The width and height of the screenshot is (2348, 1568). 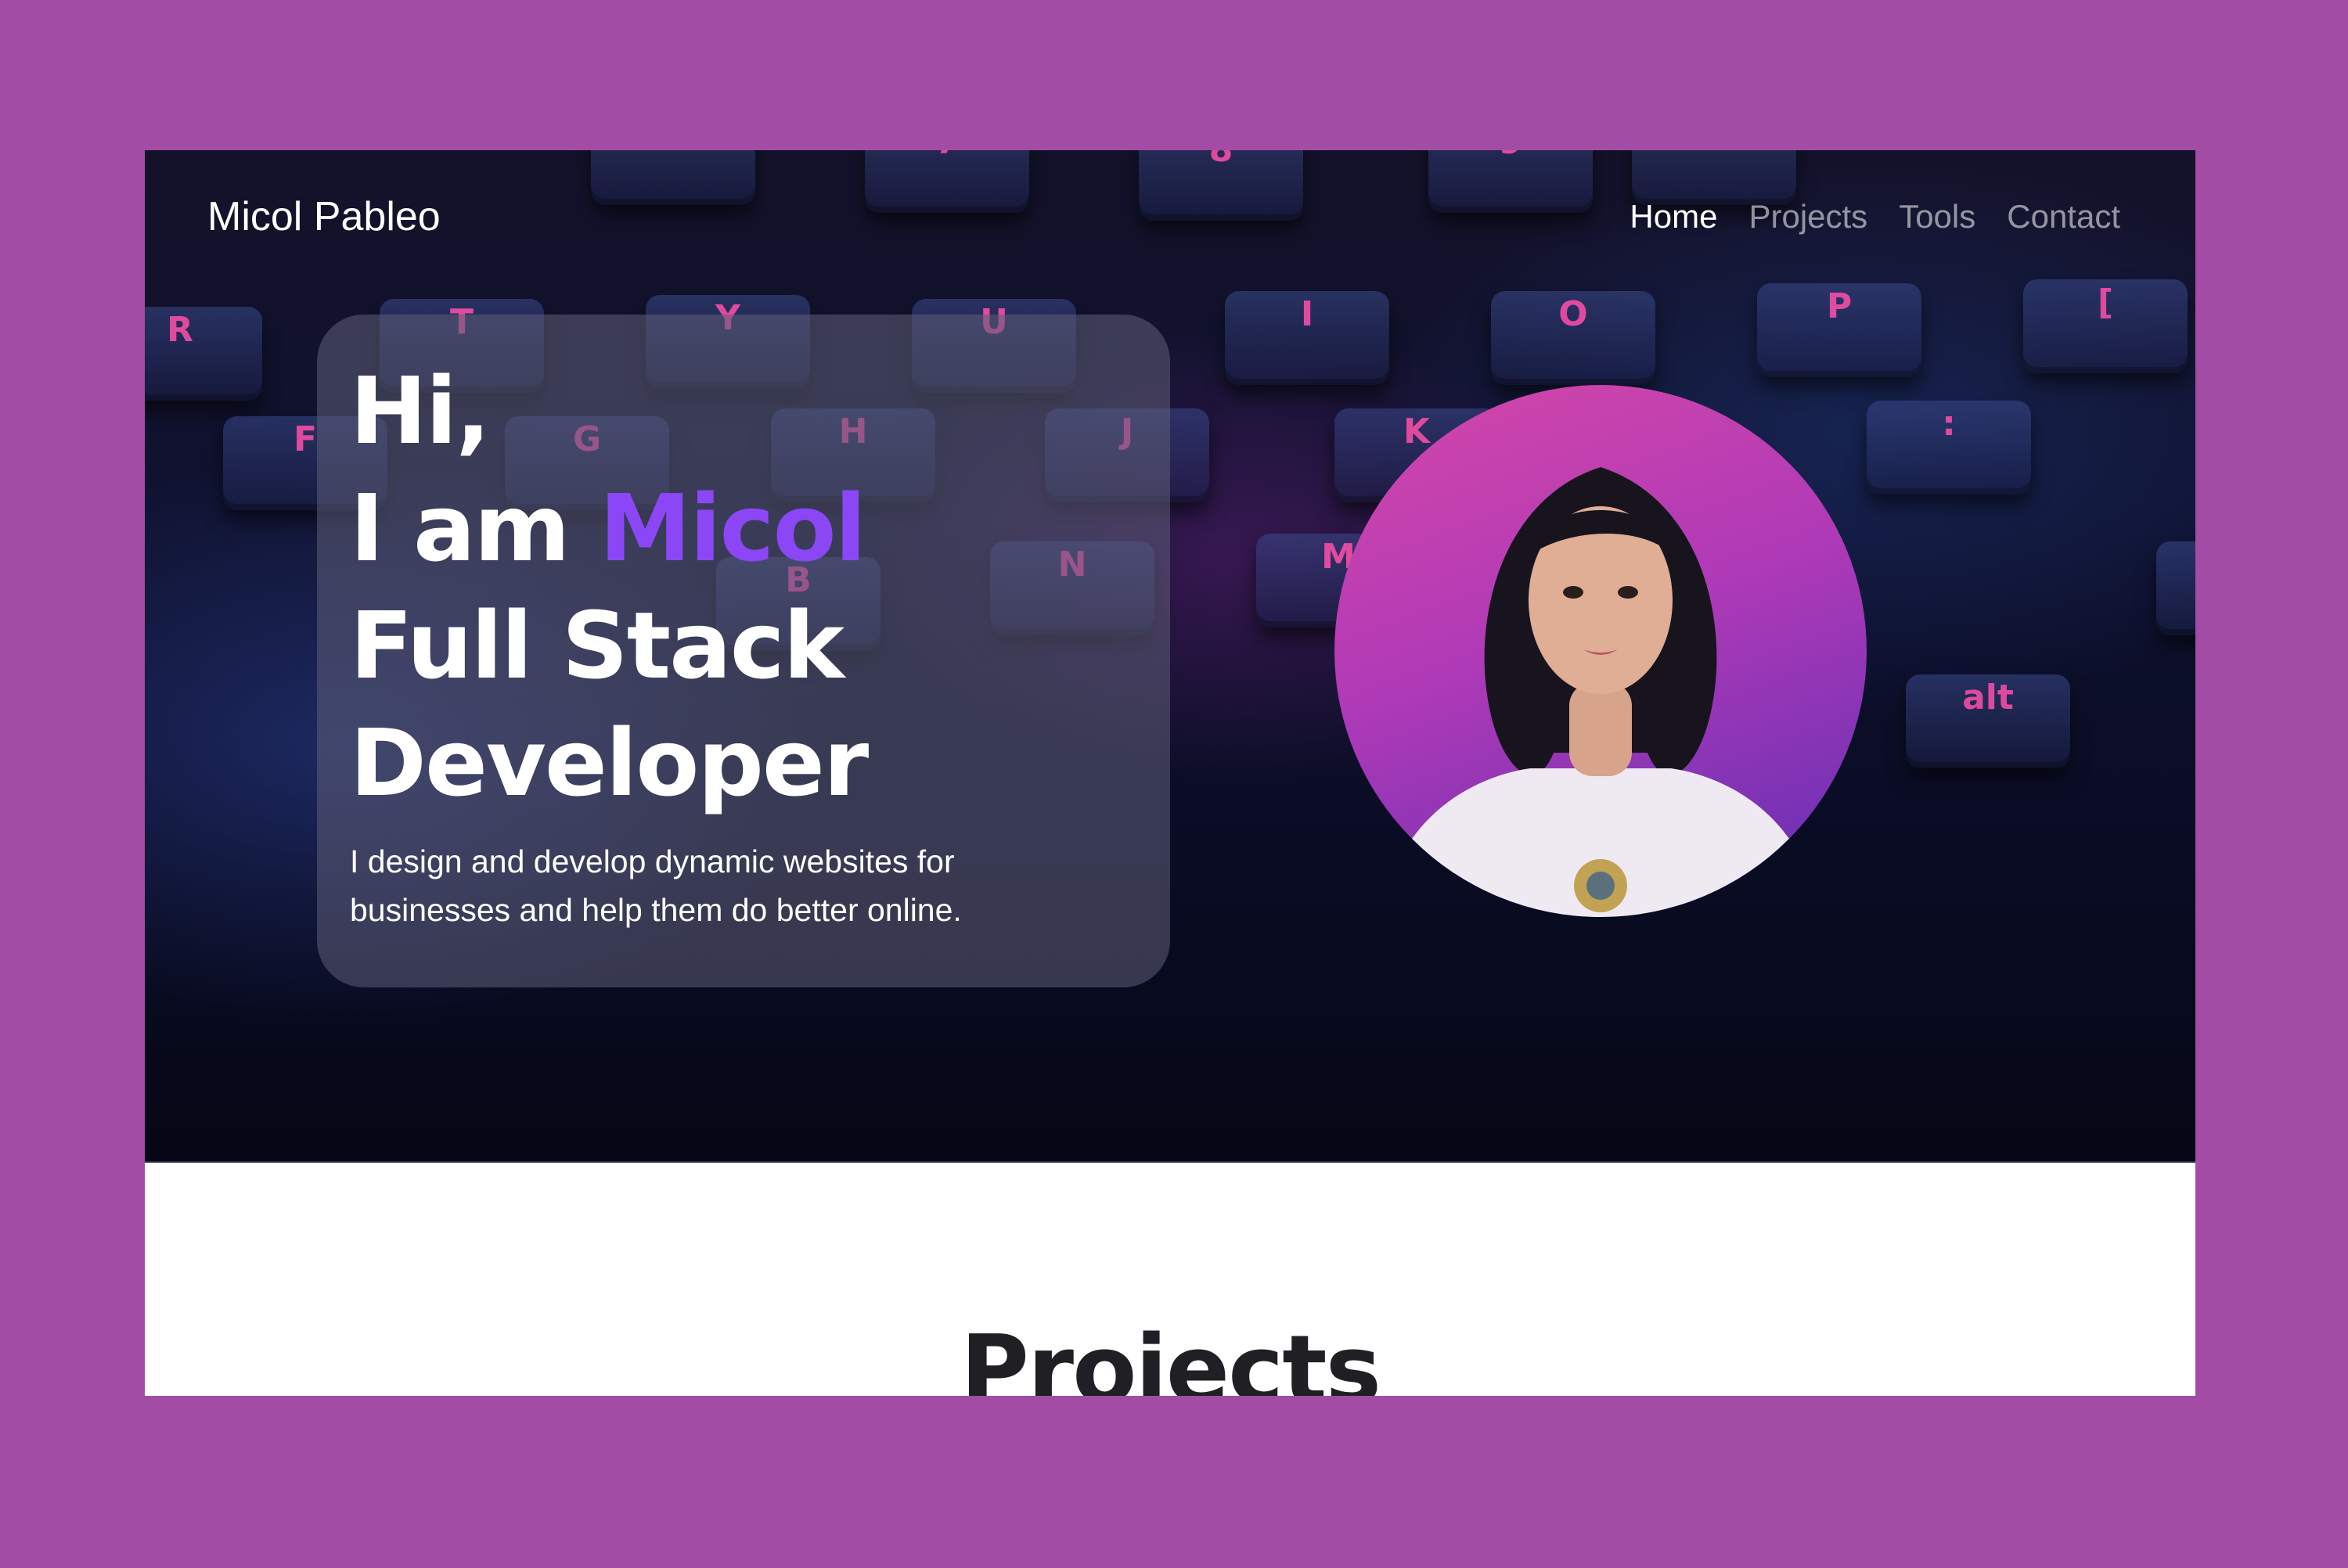 What do you see at coordinates (2105, 326) in the screenshot?
I see `keycap: [` at bounding box center [2105, 326].